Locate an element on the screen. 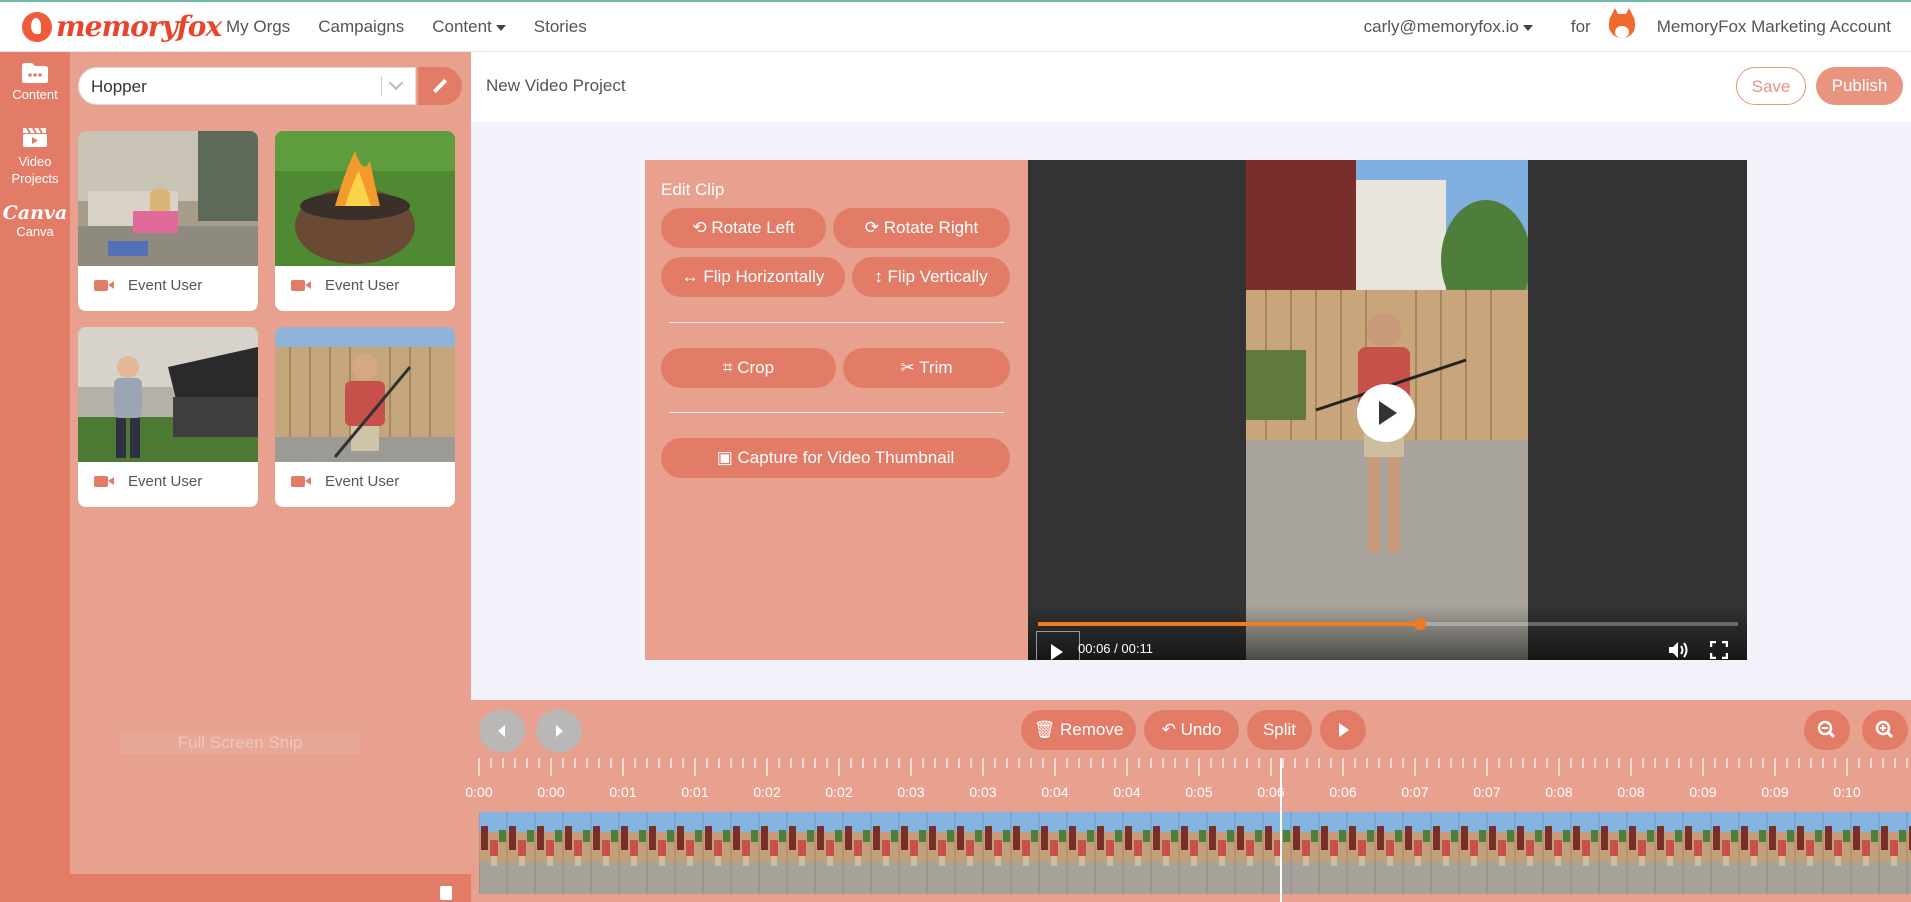 This screenshot has height=902, width=1911. fox-logo-icon is located at coordinates (37, 26).